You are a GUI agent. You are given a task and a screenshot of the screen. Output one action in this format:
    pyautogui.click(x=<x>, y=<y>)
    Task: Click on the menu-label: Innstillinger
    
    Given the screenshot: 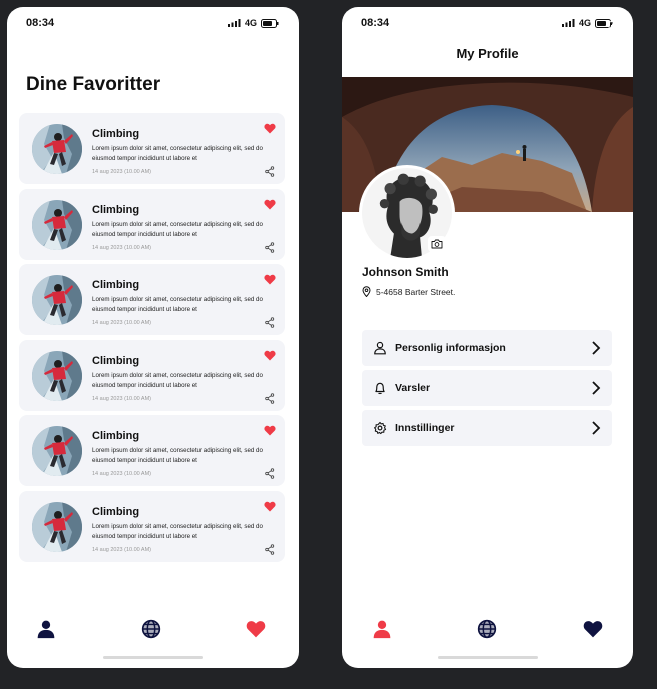 What is the action you would take?
    pyautogui.click(x=425, y=428)
    